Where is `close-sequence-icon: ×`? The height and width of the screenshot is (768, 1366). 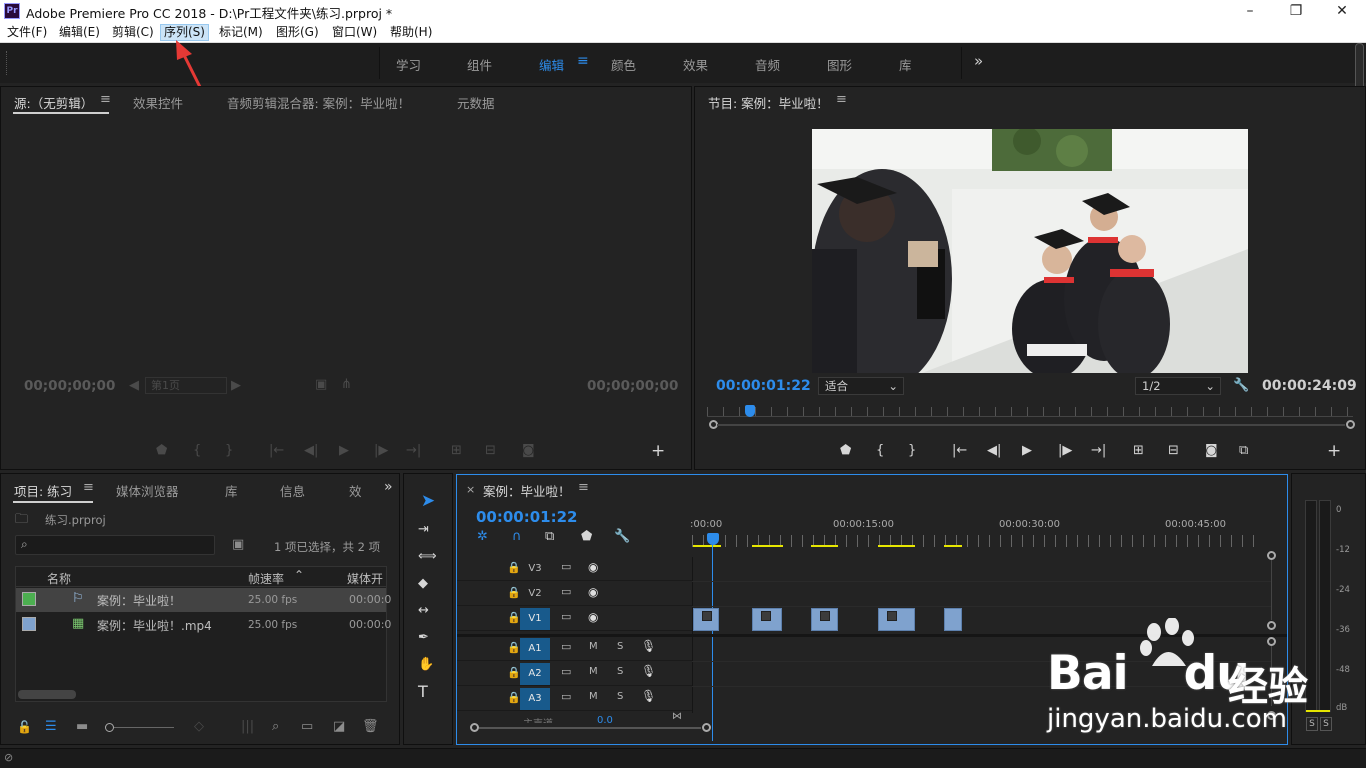 close-sequence-icon: × is located at coordinates (470, 489).